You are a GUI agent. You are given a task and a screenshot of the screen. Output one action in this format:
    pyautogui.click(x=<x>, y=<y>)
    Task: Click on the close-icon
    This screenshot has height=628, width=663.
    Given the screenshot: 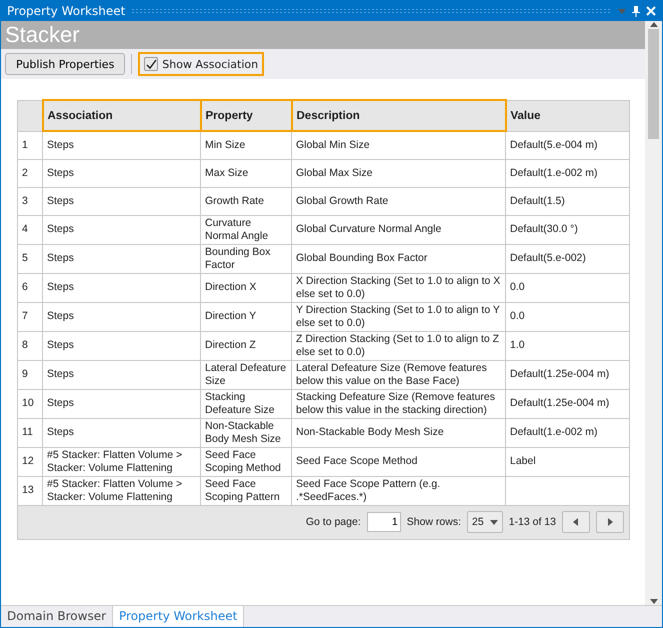 What is the action you would take?
    pyautogui.click(x=651, y=11)
    